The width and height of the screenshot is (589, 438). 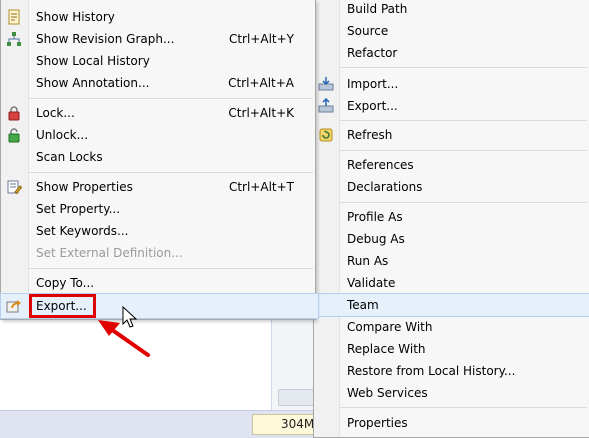 I want to click on menu-item-label: Show Local History, so click(x=93, y=61).